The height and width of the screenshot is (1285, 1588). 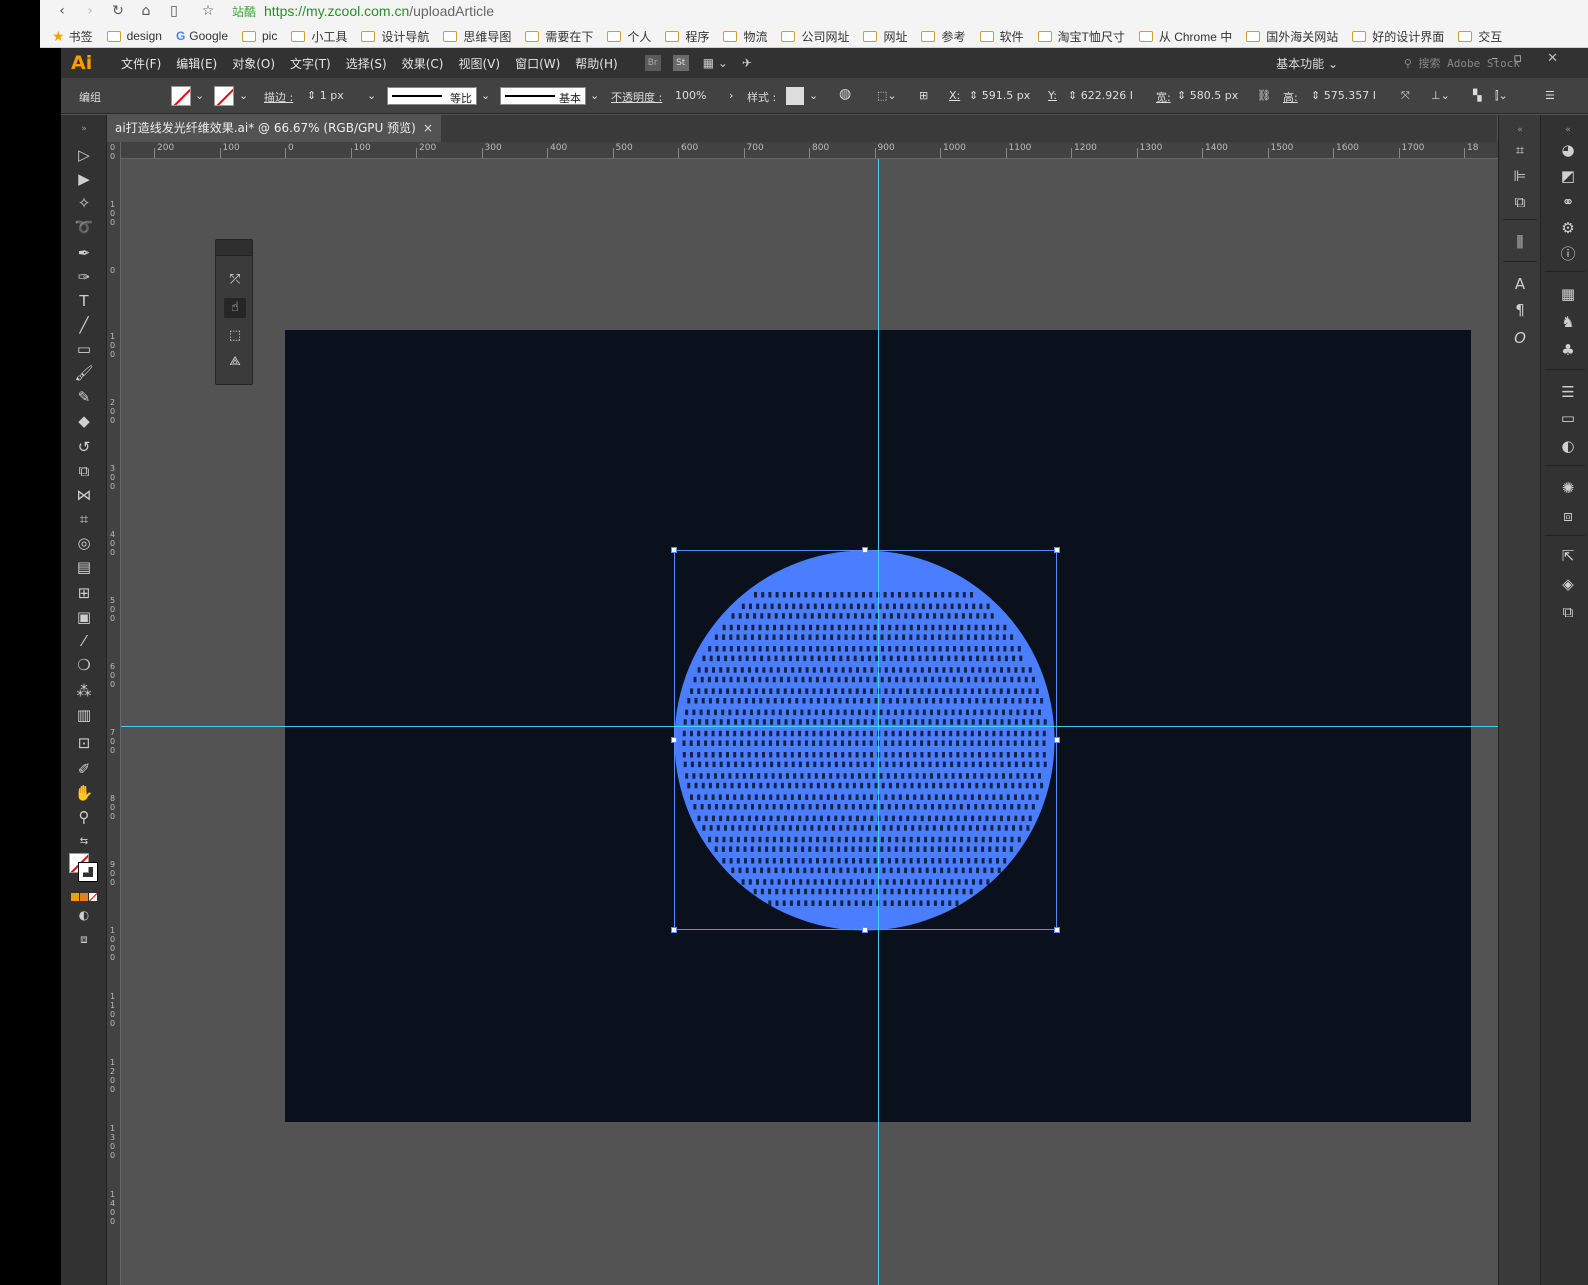 I want to click on bookmark-item: 程序, so click(x=687, y=36).